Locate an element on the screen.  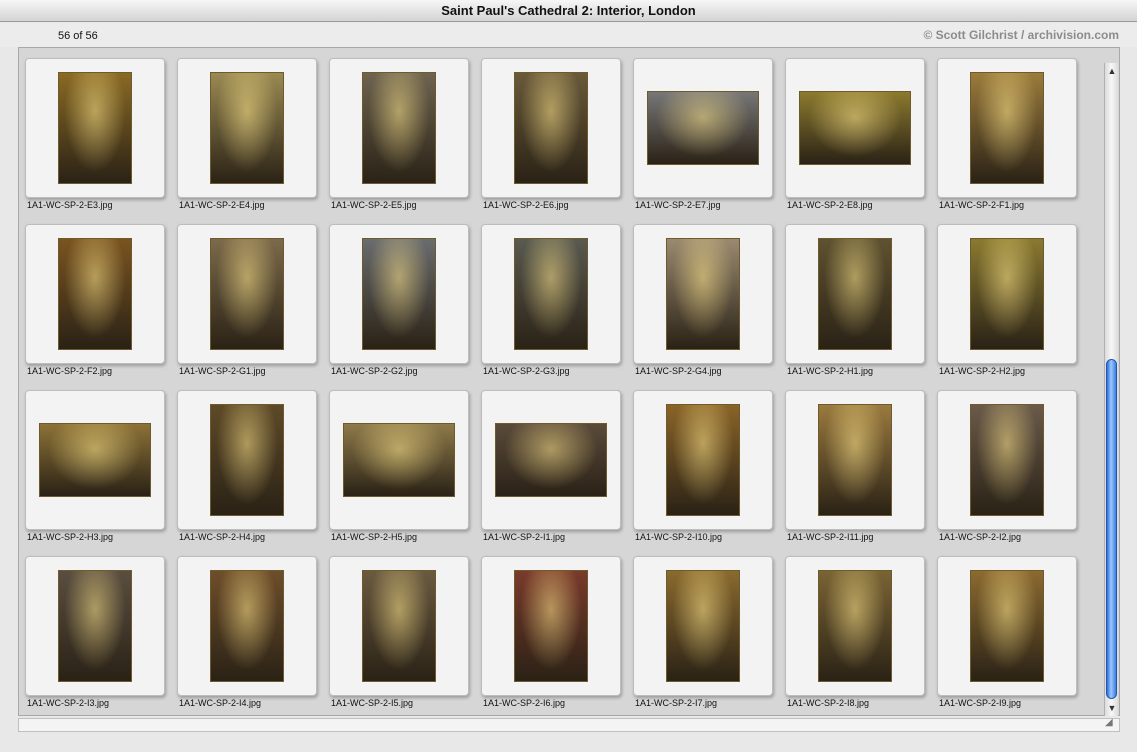
up-arrow-icon: ▲ is located at coordinates (1112, 71).